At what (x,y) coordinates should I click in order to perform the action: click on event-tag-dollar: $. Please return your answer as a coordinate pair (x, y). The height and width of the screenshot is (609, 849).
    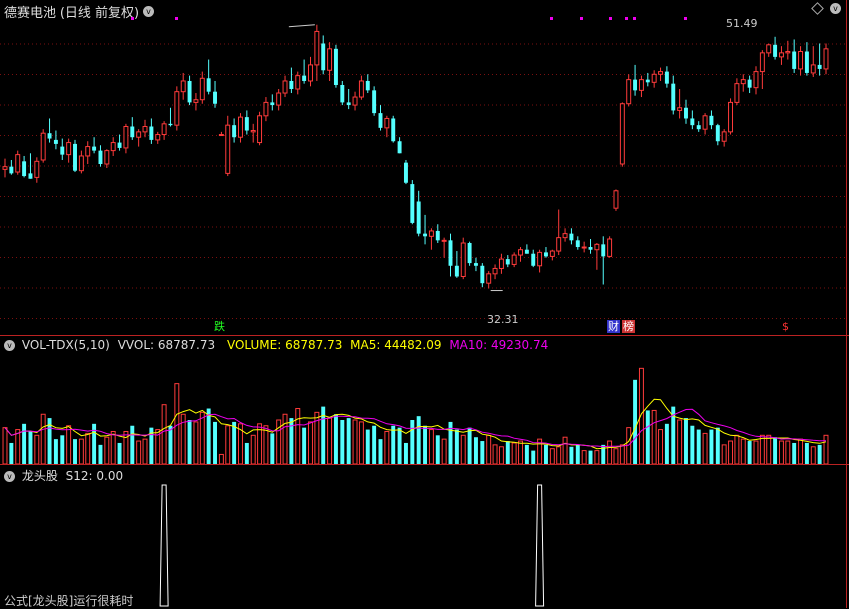
    Looking at the image, I should click on (785, 326).